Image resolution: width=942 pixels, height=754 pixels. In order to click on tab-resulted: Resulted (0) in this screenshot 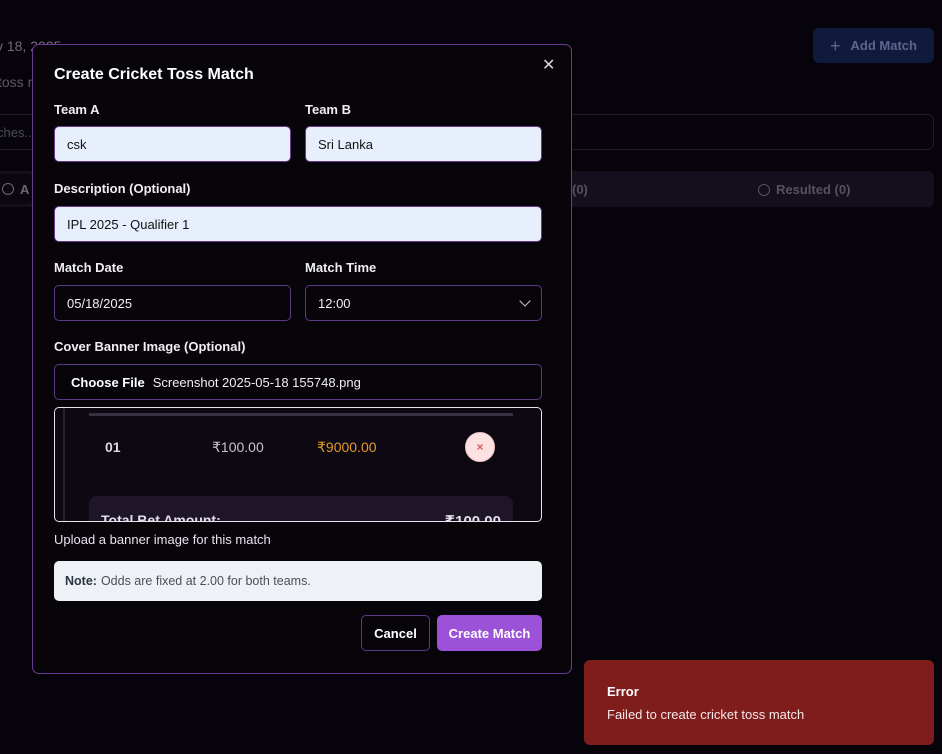, I will do `click(804, 189)`.